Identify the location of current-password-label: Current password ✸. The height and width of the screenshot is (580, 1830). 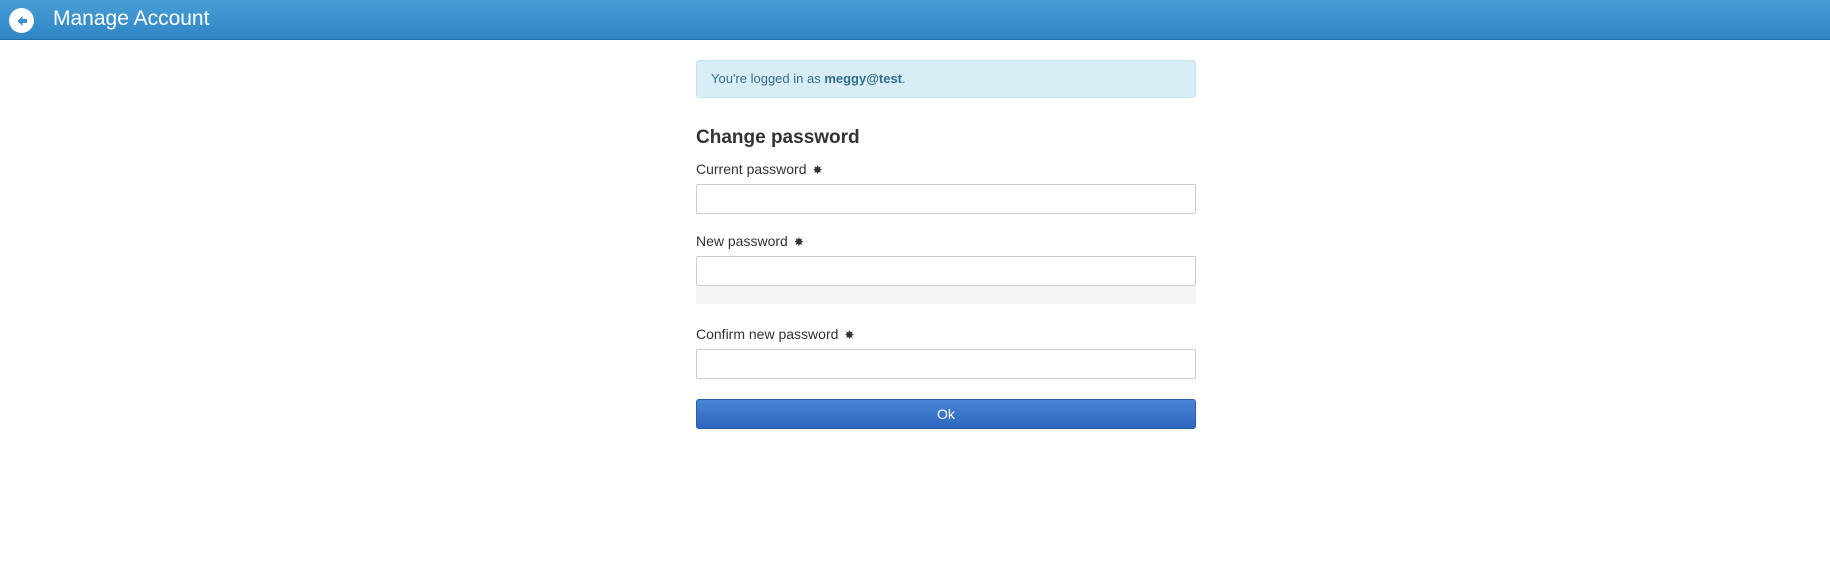
(946, 169).